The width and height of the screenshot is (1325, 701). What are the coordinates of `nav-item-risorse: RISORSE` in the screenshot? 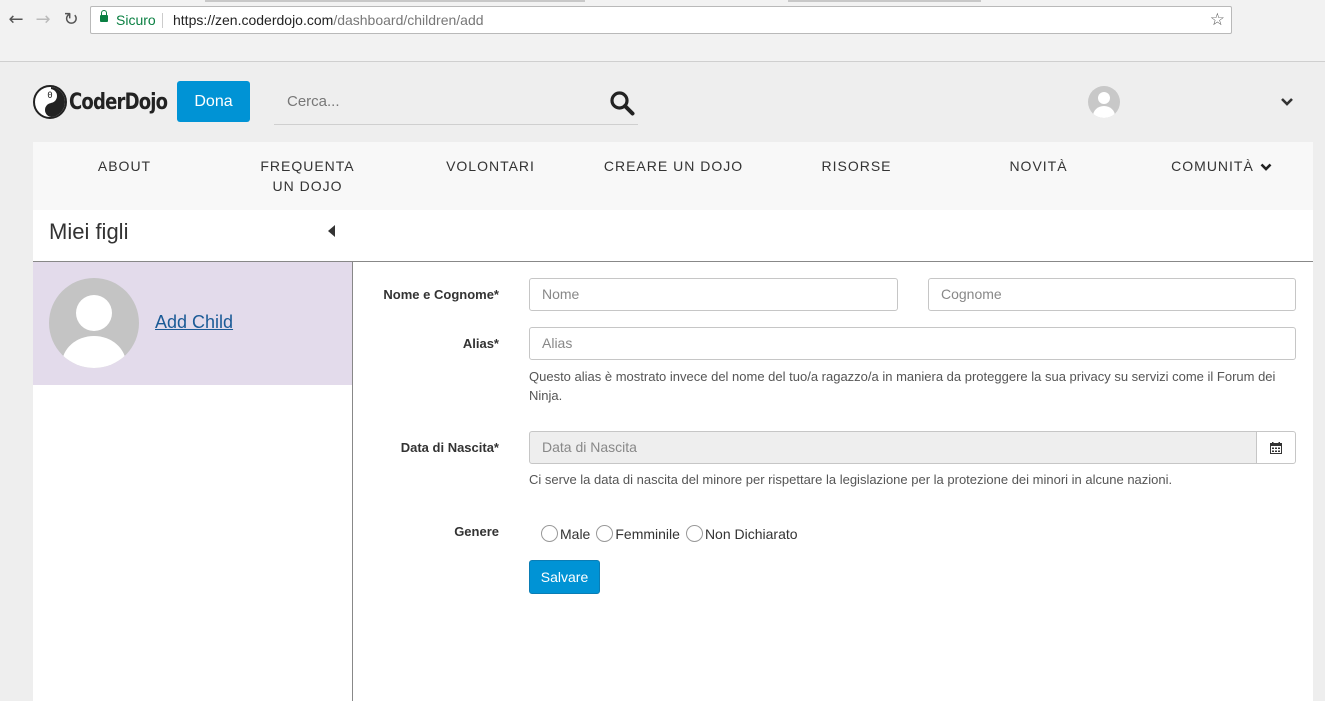 It's located at (856, 166).